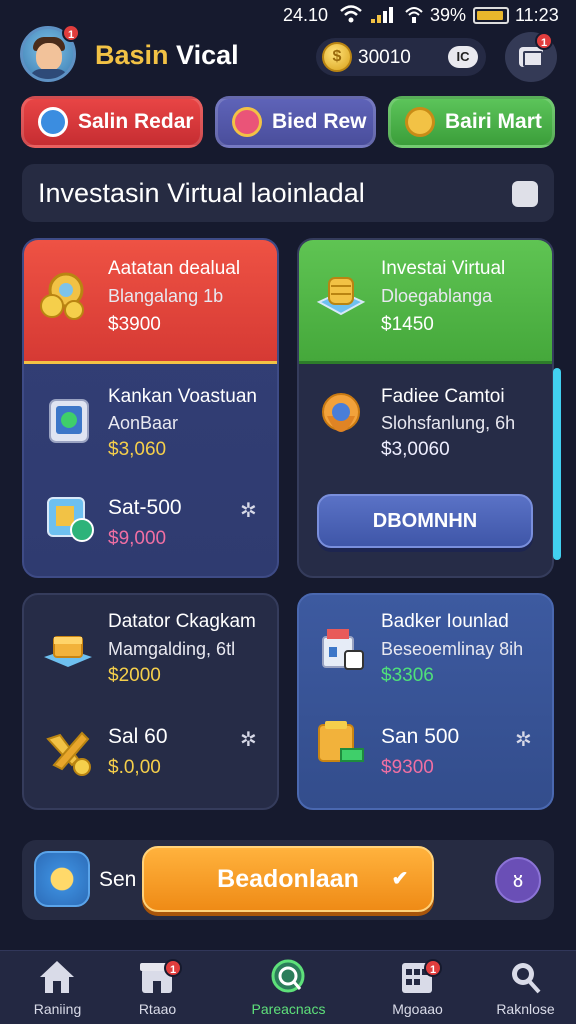 The image size is (576, 1024). I want to click on card-a-head-sub: Blangalang 1b, so click(166, 296).